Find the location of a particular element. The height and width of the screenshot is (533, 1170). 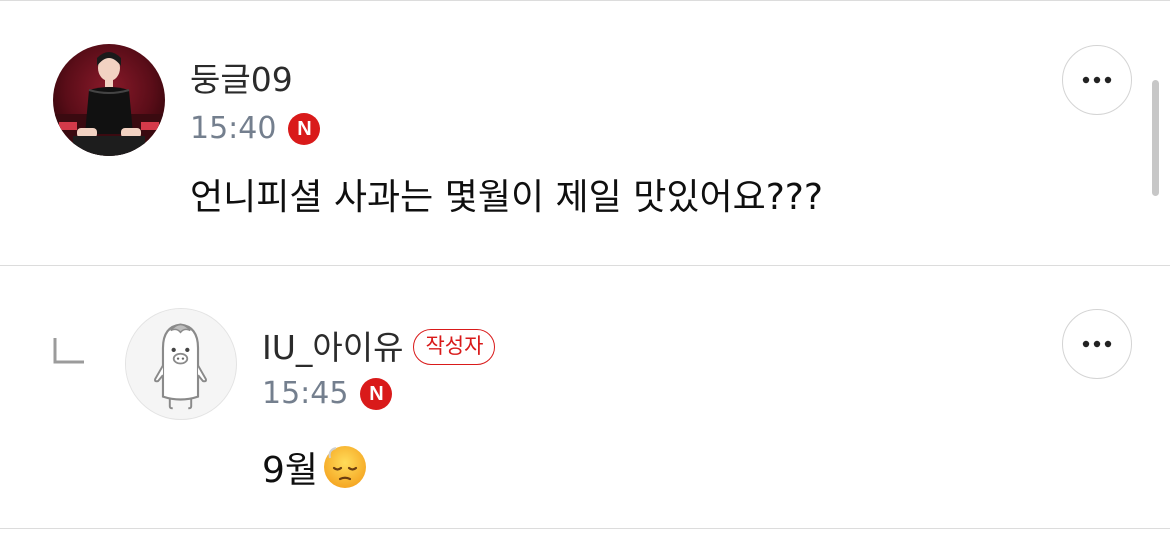

author-badge: 작성자 is located at coordinates (454, 347).